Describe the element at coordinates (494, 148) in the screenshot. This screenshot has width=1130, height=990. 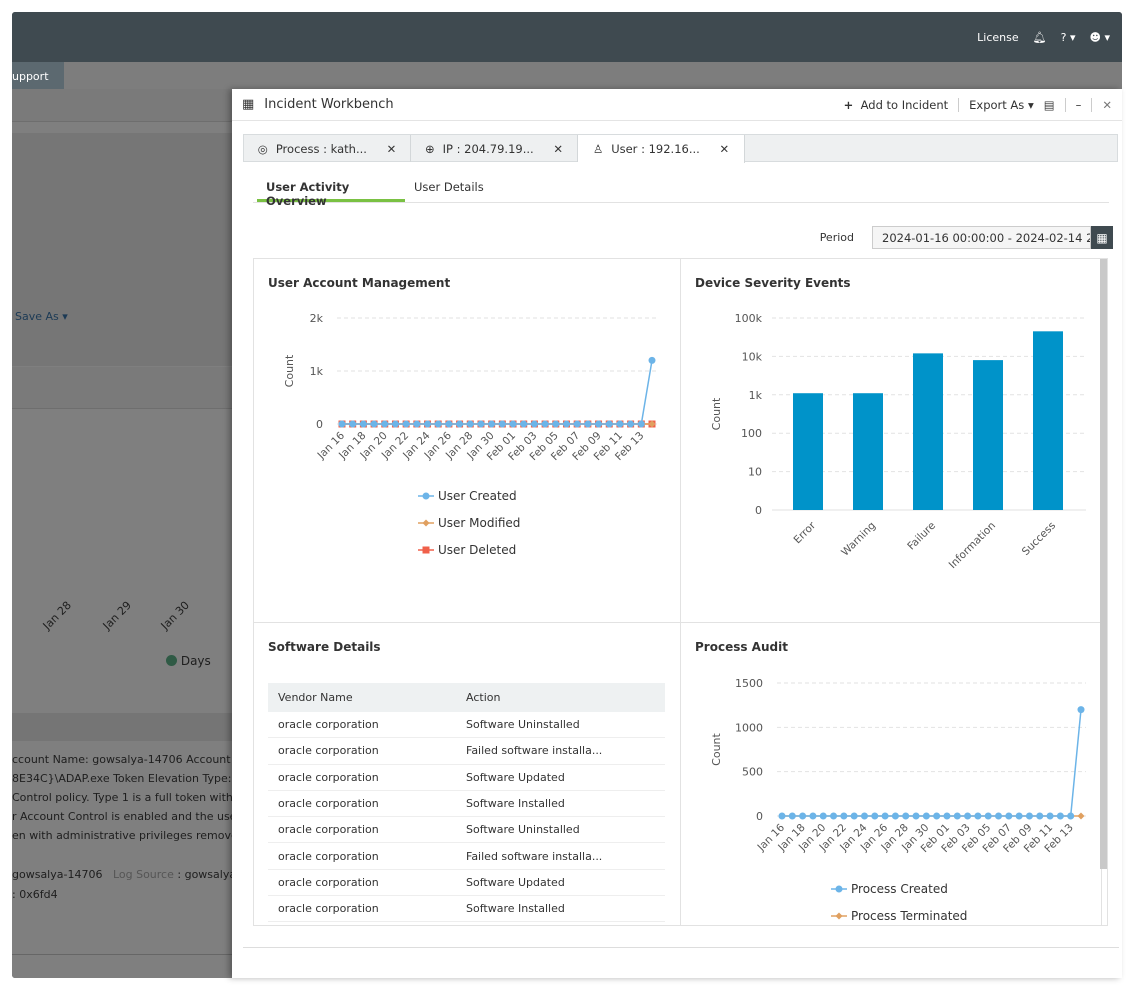
I see `tab-ip: ⊕ IP : 204.79.19... ✕` at that location.